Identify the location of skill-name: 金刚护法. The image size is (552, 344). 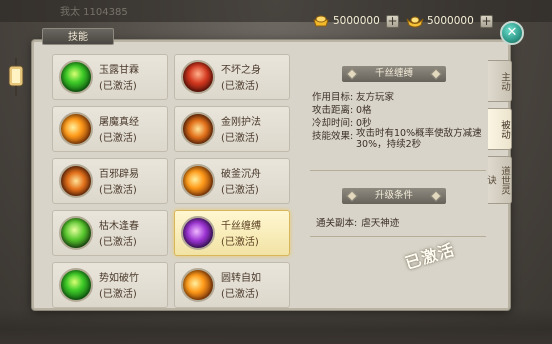
(241, 122).